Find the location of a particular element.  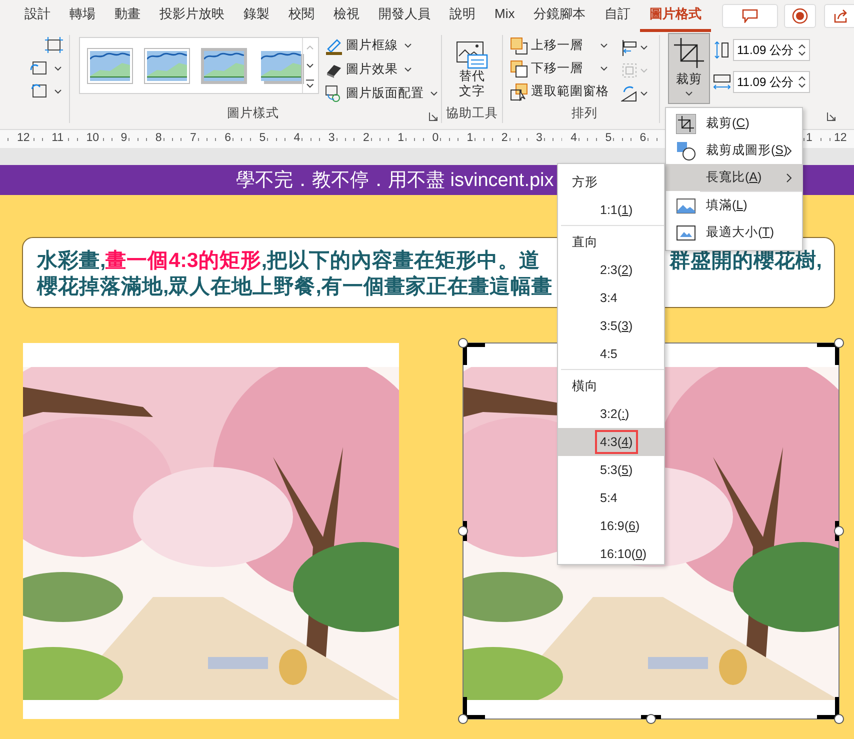

ruler-number: 11 is located at coordinates (57, 138).